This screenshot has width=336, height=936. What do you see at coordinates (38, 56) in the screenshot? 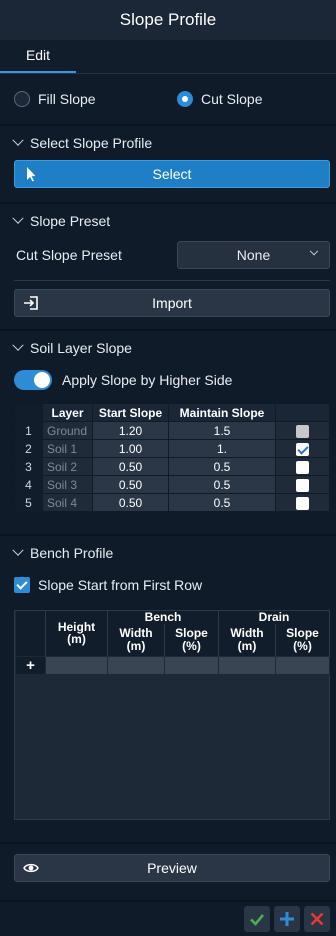
I see `tab-edit: Edit` at bounding box center [38, 56].